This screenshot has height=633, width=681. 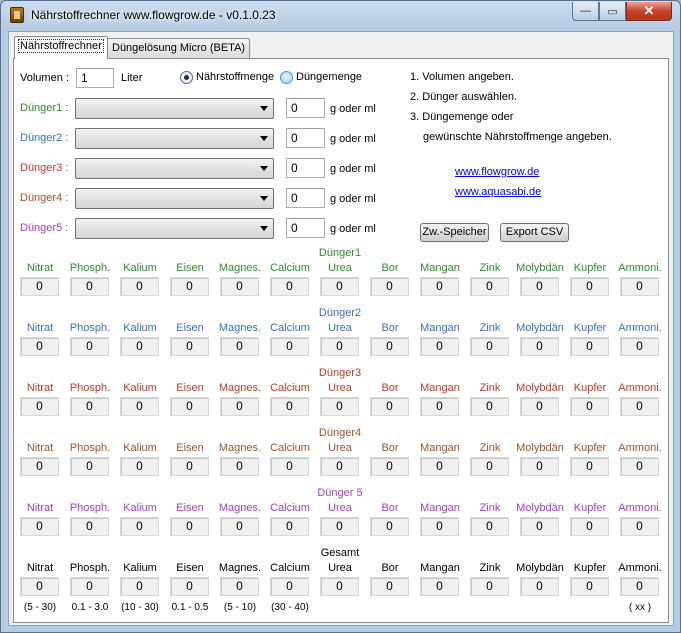 I want to click on fertilizer-label: Dünger5 :, so click(x=44, y=228).